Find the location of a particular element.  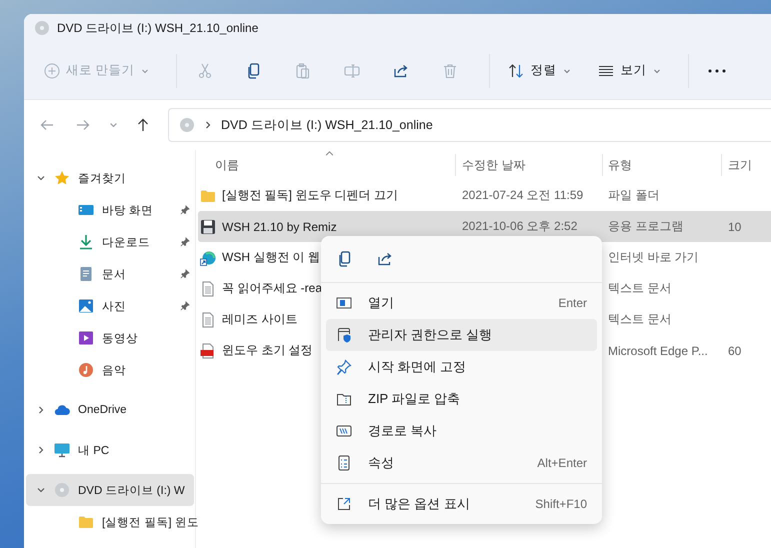

type-cell: 파일 폴더 is located at coordinates (634, 195).